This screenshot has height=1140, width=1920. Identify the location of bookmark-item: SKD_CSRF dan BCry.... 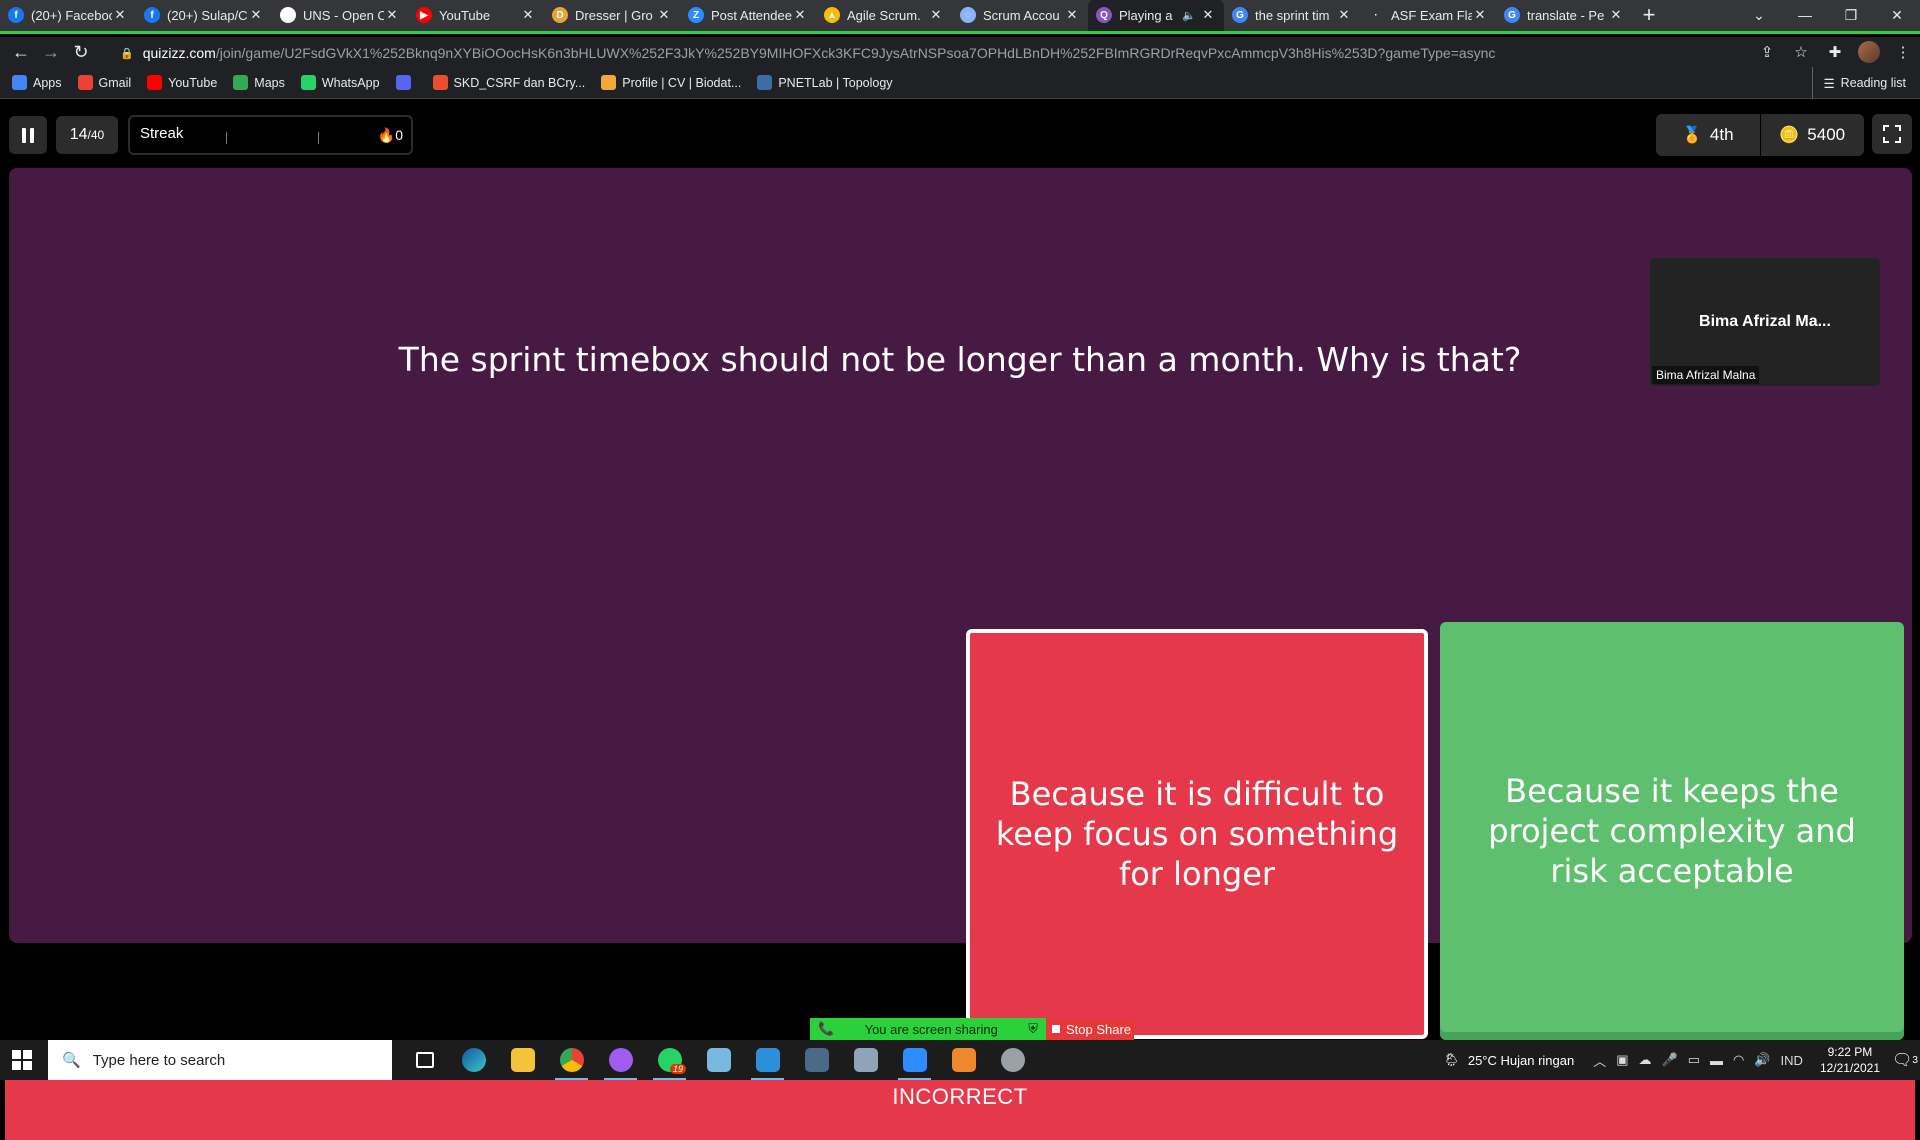
(508, 82).